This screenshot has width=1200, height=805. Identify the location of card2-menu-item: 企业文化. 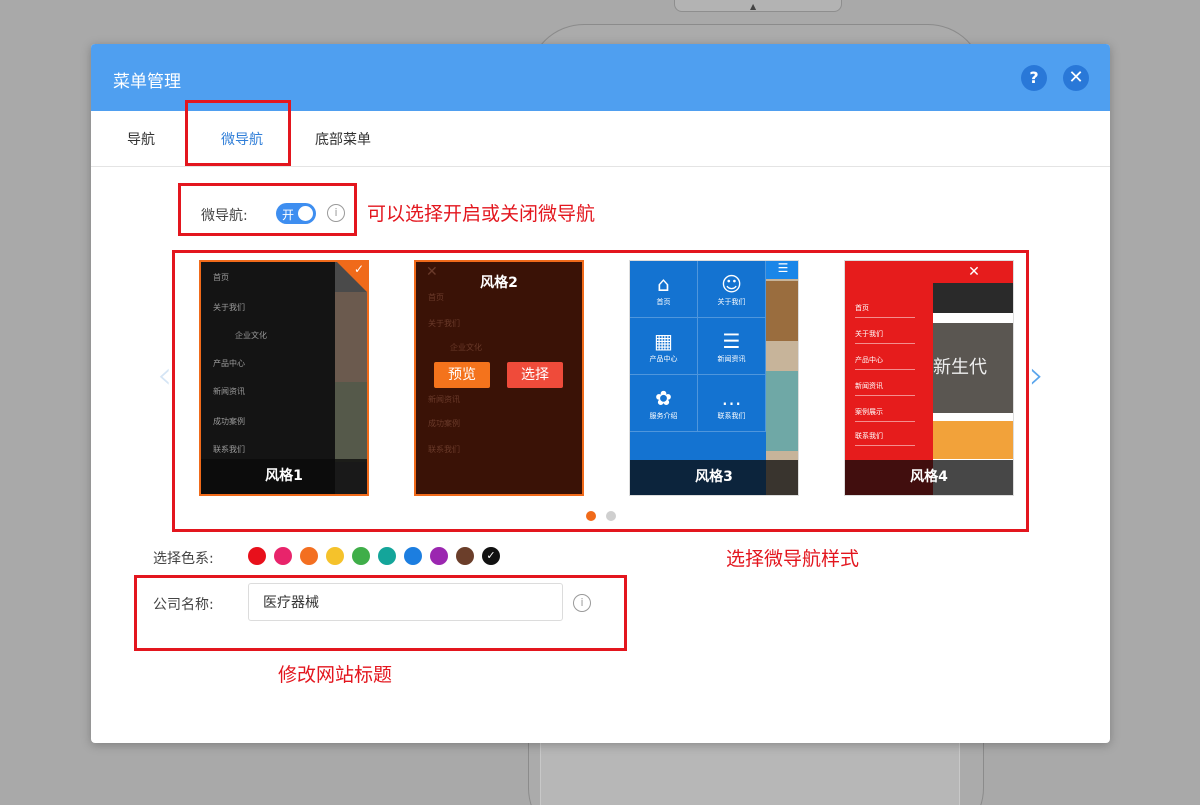
(466, 347).